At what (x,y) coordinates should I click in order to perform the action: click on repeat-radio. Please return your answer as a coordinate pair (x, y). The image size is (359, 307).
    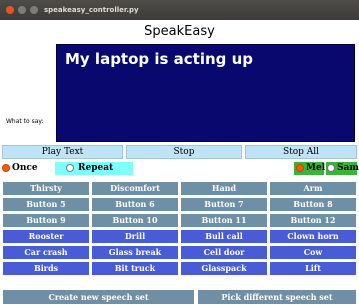
    Looking at the image, I should click on (70, 168).